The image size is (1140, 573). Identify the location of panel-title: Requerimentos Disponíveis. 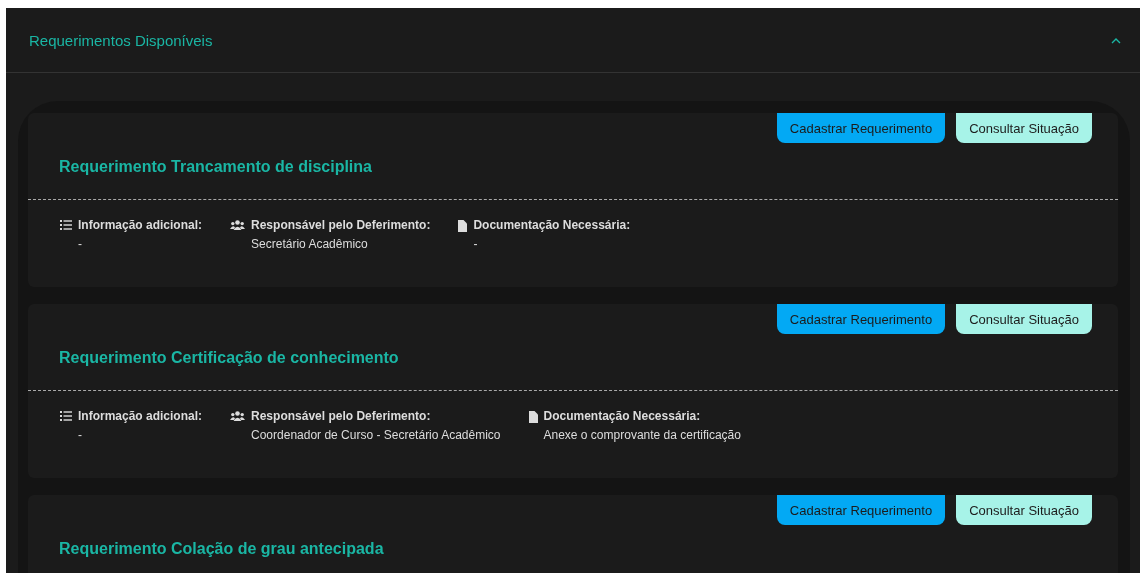
(121, 40).